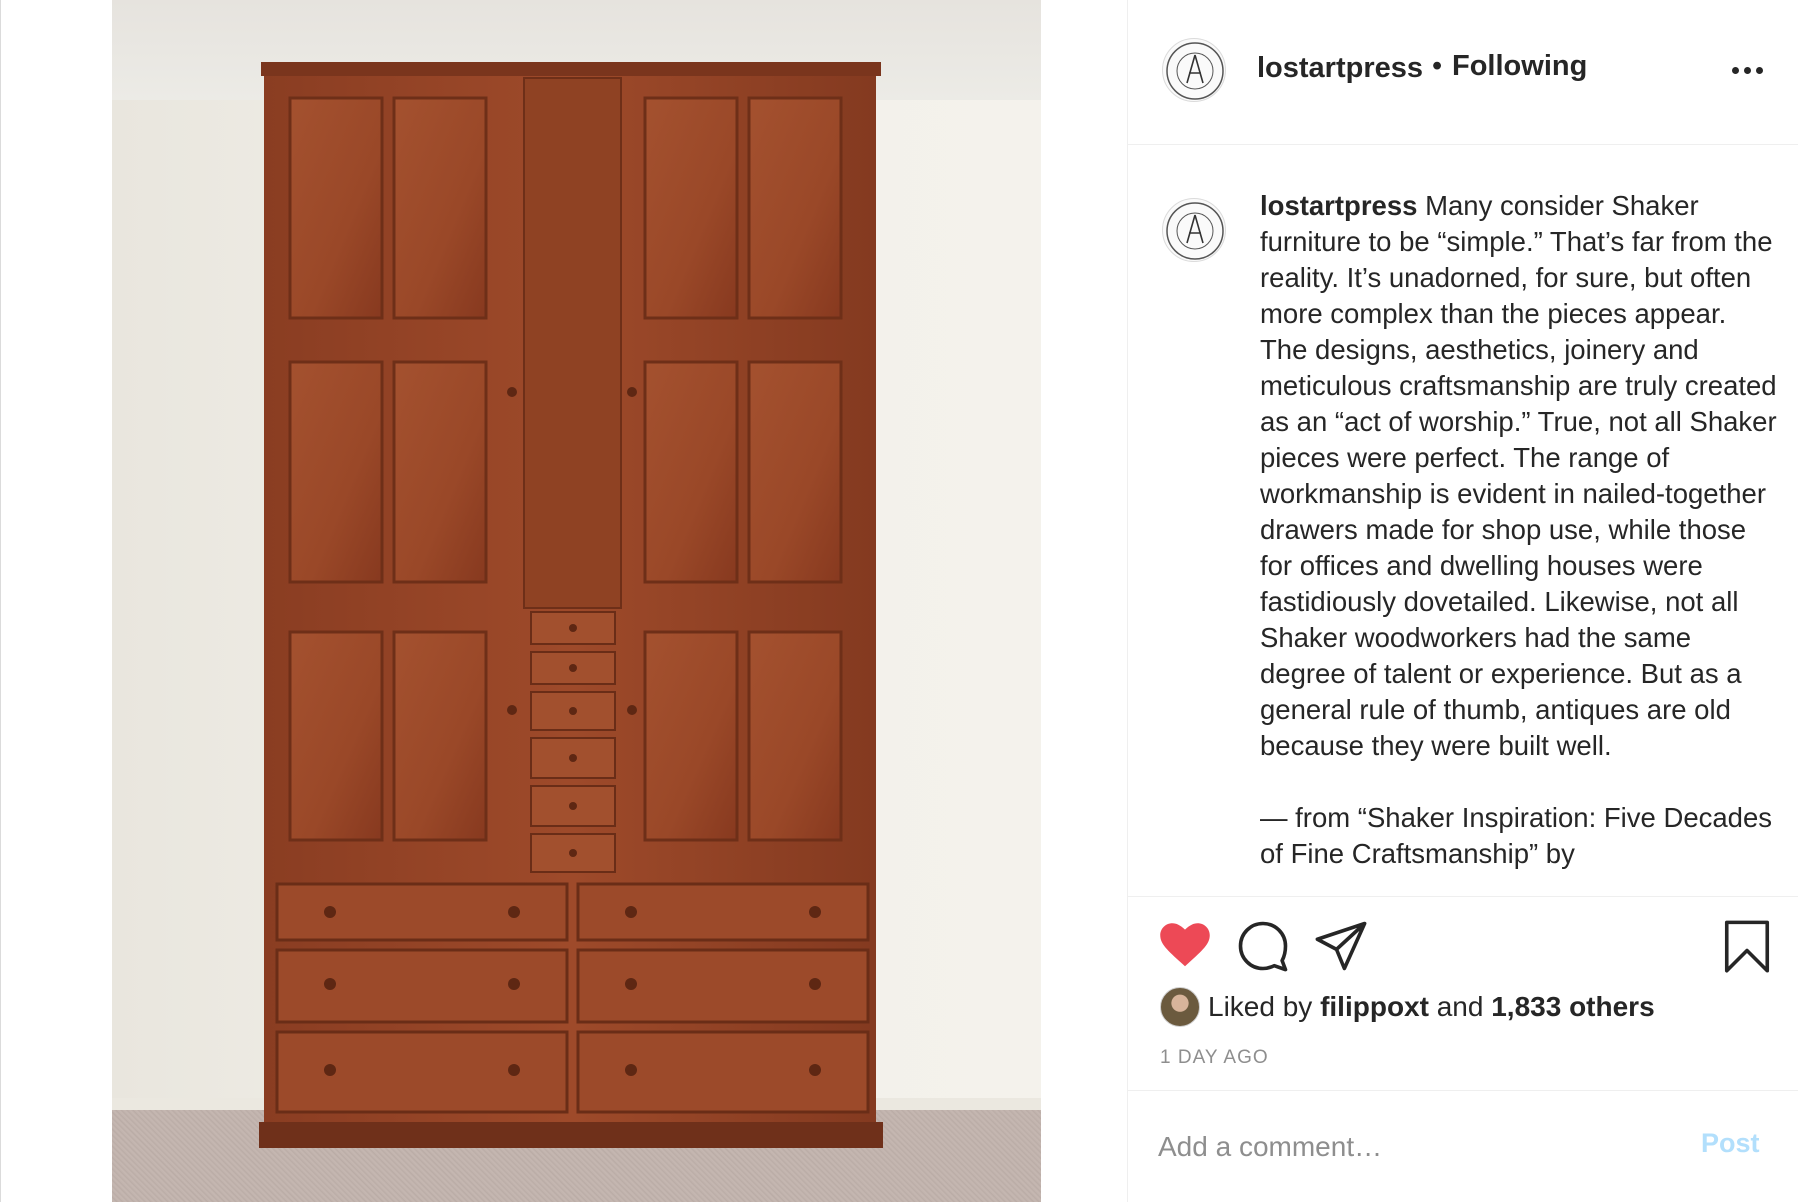 The width and height of the screenshot is (1798, 1202). Describe the element at coordinates (1374, 1007) in the screenshot. I see `liker-username: filippoxt` at that location.